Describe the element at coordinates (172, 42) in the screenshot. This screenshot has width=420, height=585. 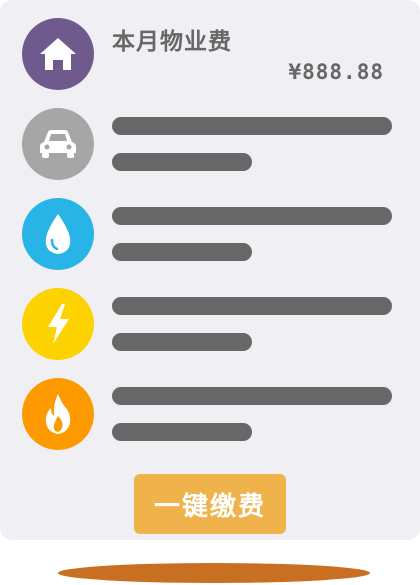
I see `bill-title: 本月物业费` at that location.